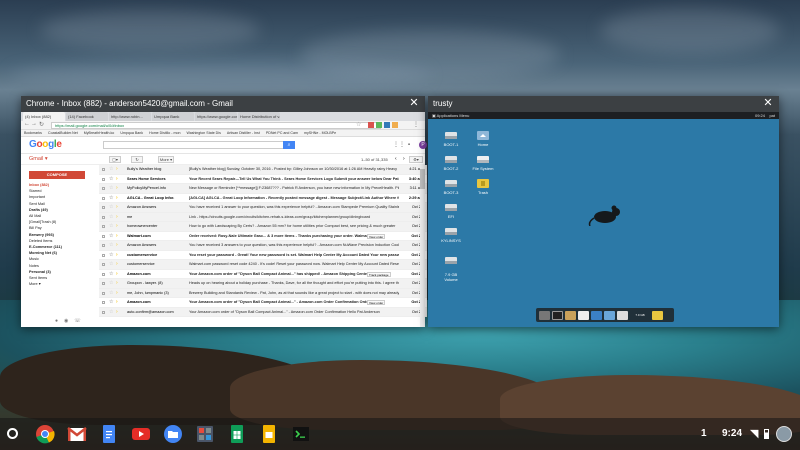 This screenshot has height=450, width=800. Describe the element at coordinates (409, 145) in the screenshot. I see `notifications-icon: ▪` at that location.